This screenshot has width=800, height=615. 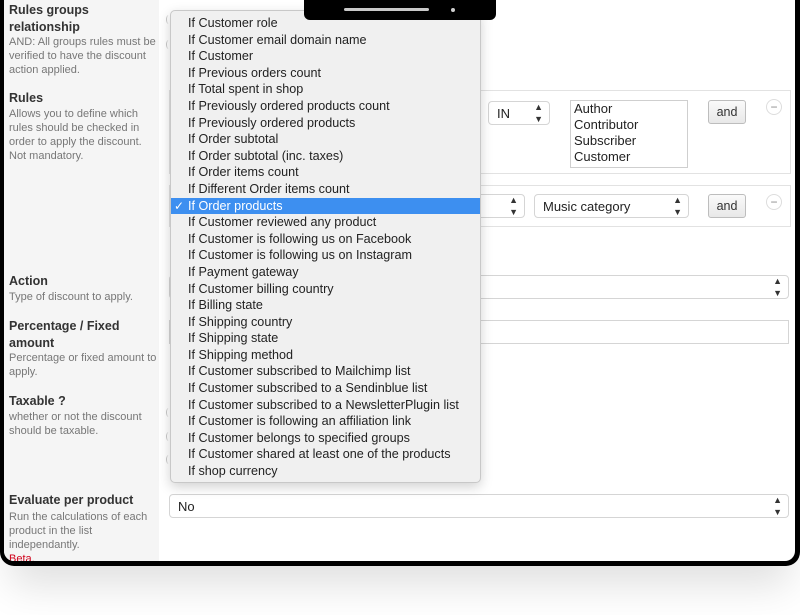 What do you see at coordinates (186, 506) in the screenshot?
I see `evaluate-per-product-value: No` at bounding box center [186, 506].